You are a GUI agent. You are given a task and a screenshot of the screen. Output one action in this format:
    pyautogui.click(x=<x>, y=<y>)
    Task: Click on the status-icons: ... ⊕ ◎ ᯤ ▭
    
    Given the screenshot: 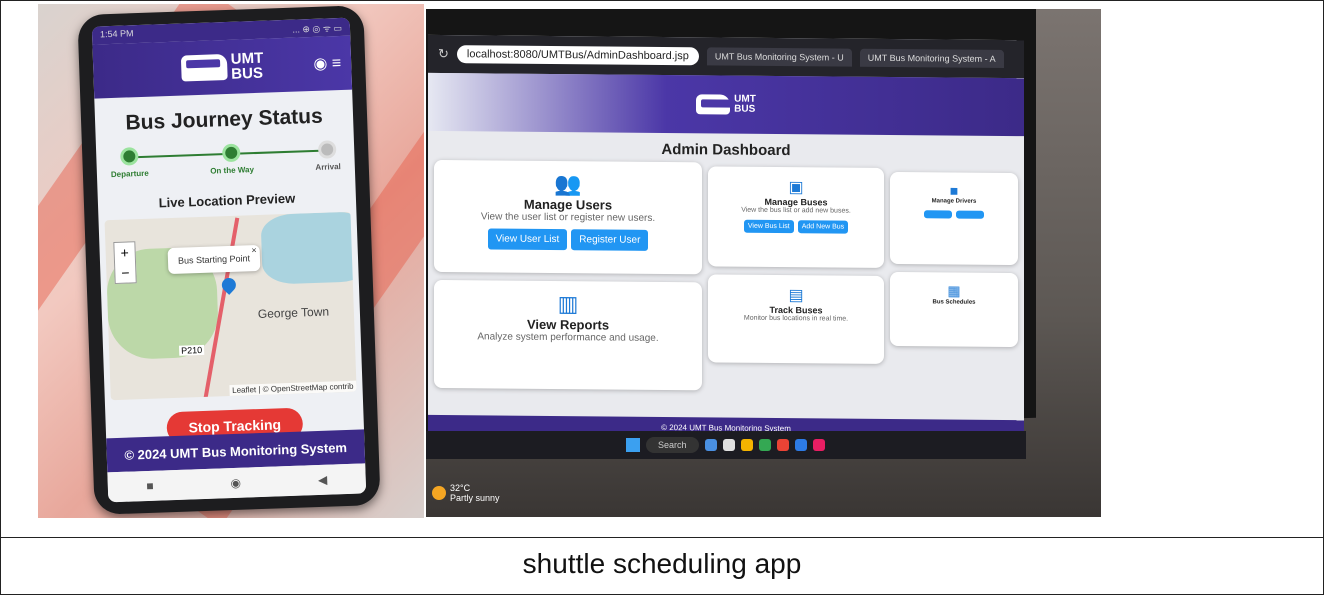 What is the action you would take?
    pyautogui.click(x=317, y=28)
    